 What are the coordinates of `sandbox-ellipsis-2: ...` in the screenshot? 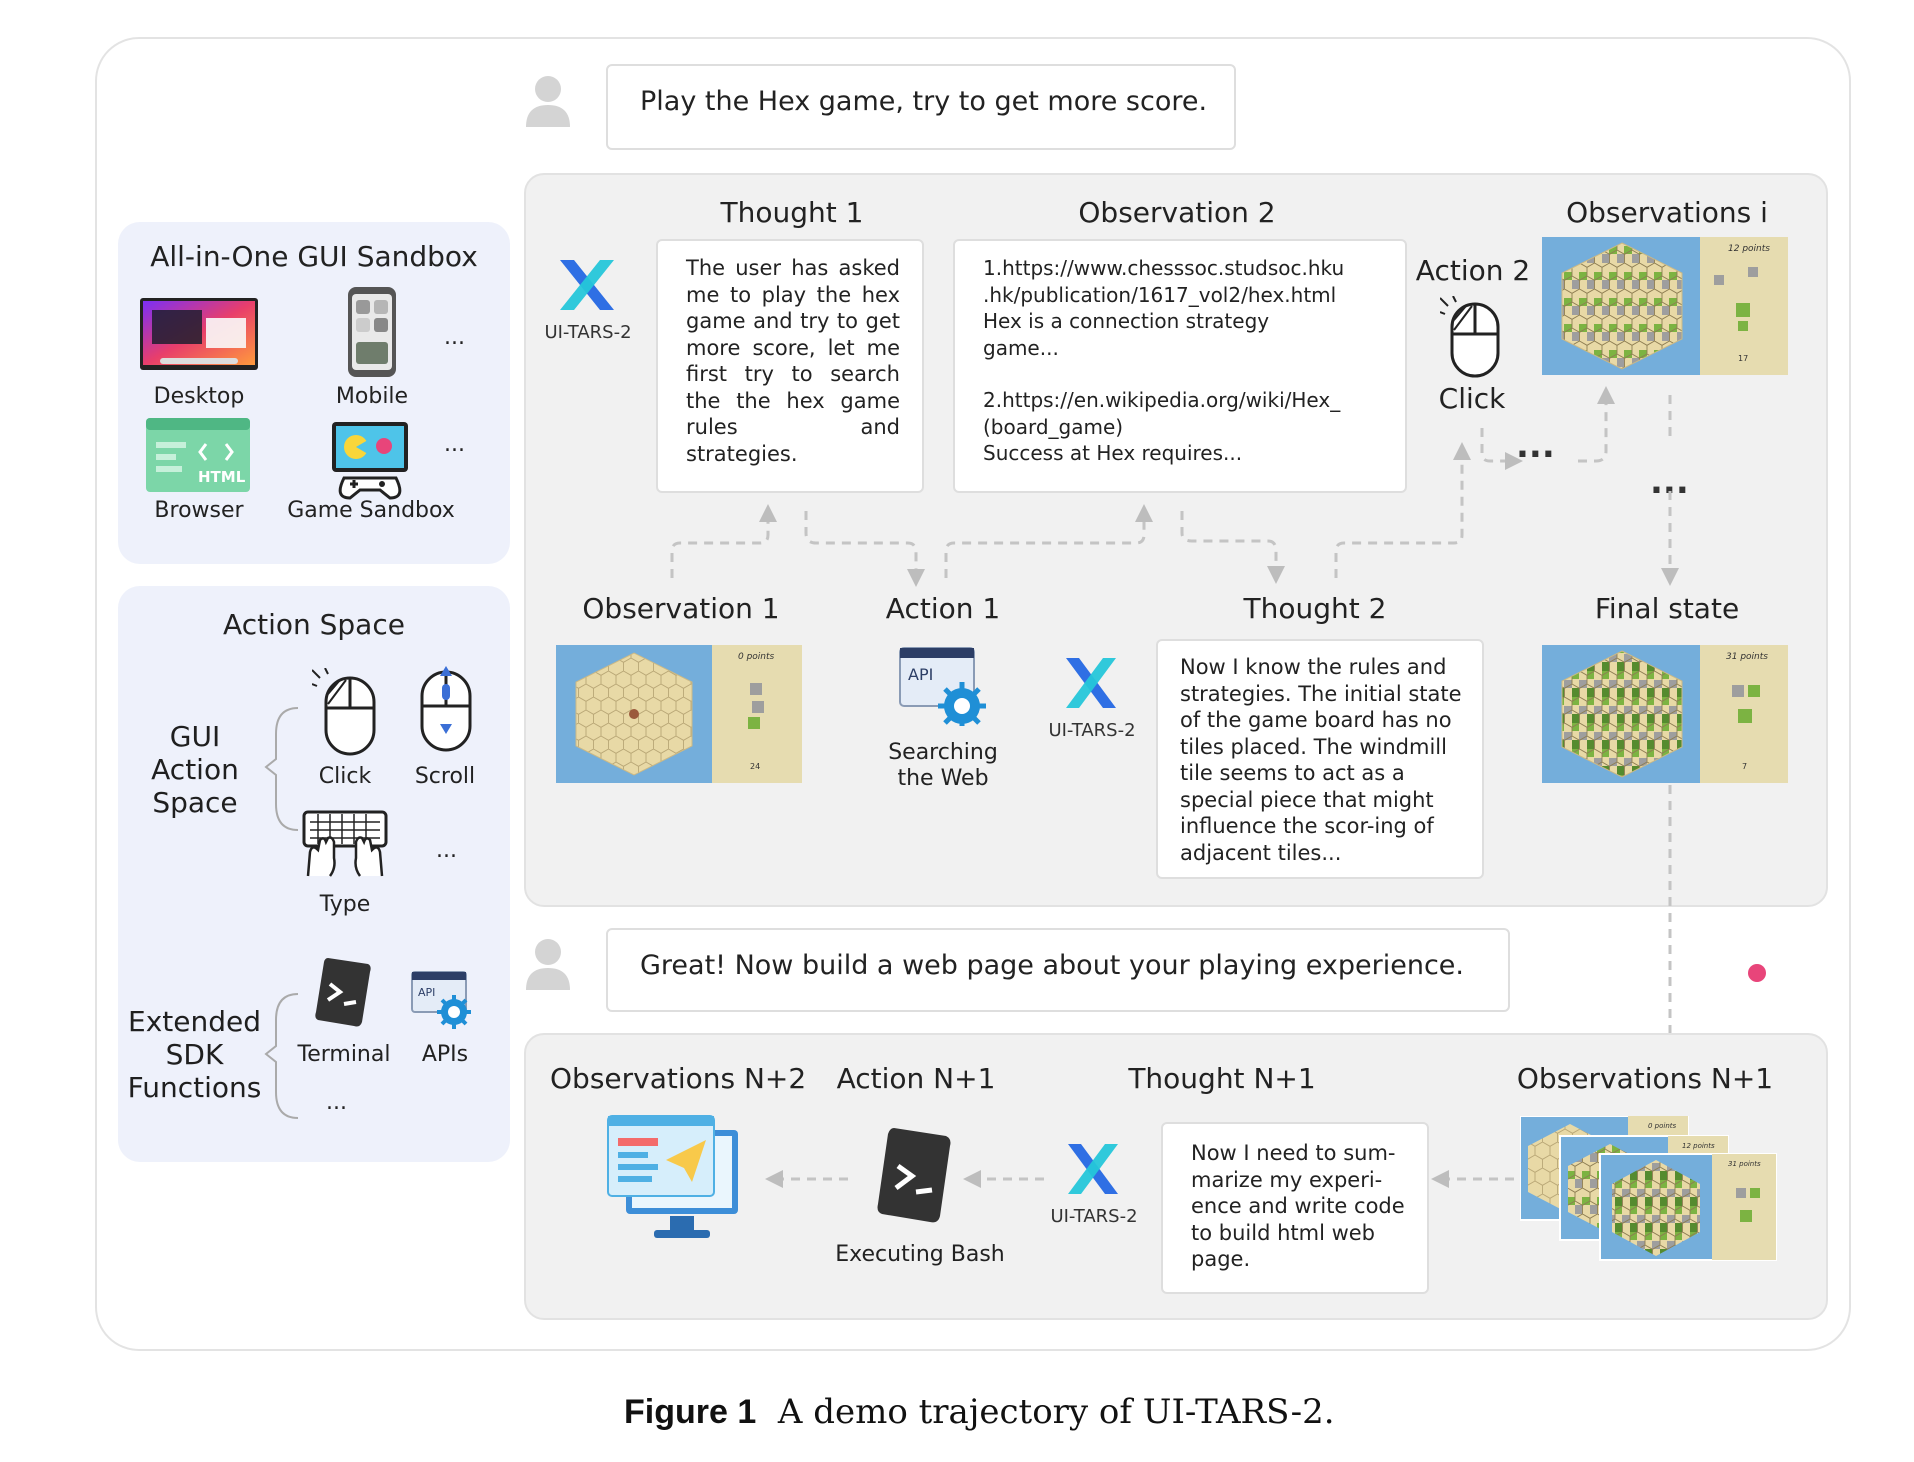 It's located at (454, 444).